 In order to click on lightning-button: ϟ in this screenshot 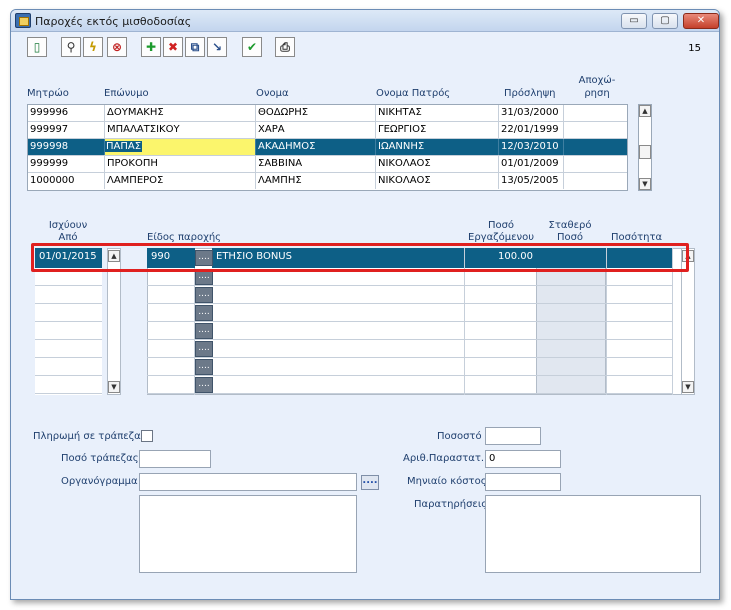, I will do `click(93, 47)`.